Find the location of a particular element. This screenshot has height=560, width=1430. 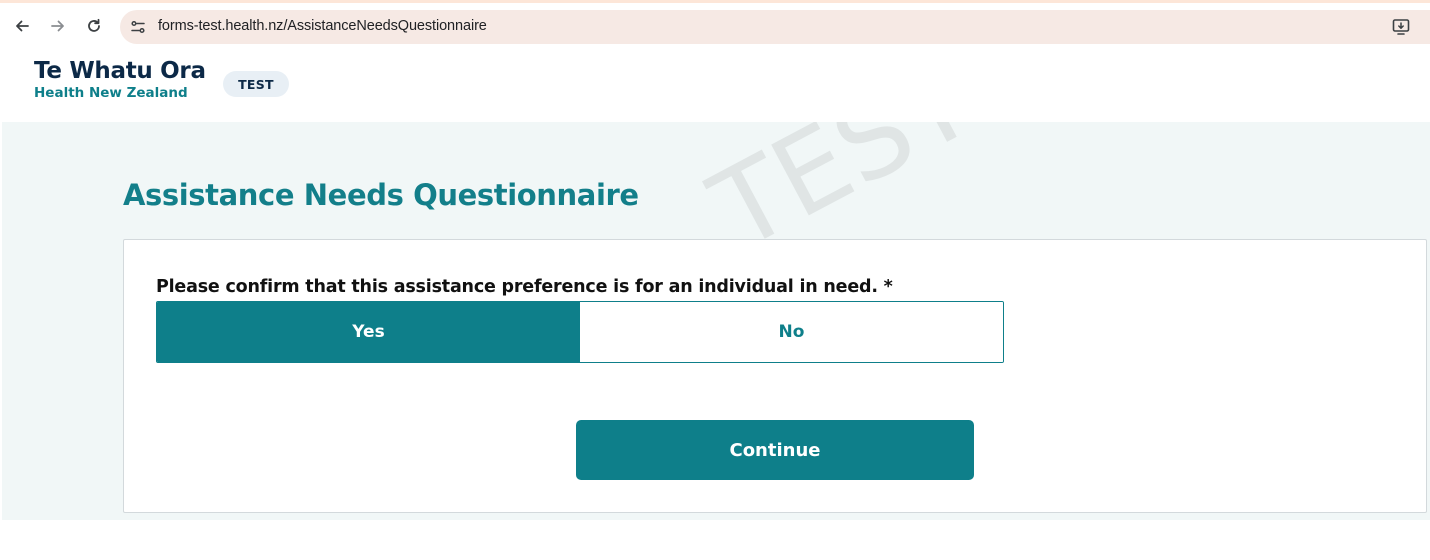

back-arrow-icon is located at coordinates (22, 26).